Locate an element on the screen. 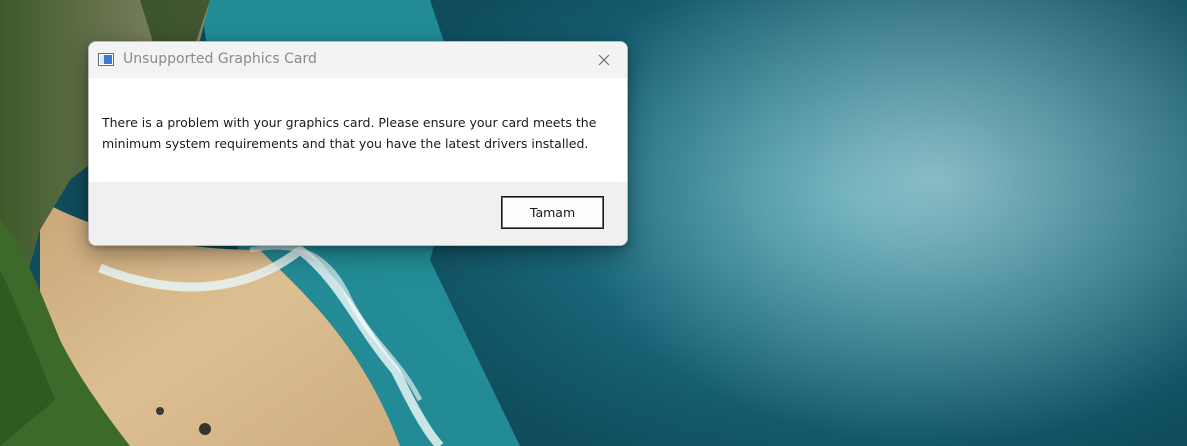 This screenshot has height=446, width=1187. ok-button: Tamam is located at coordinates (552, 212).